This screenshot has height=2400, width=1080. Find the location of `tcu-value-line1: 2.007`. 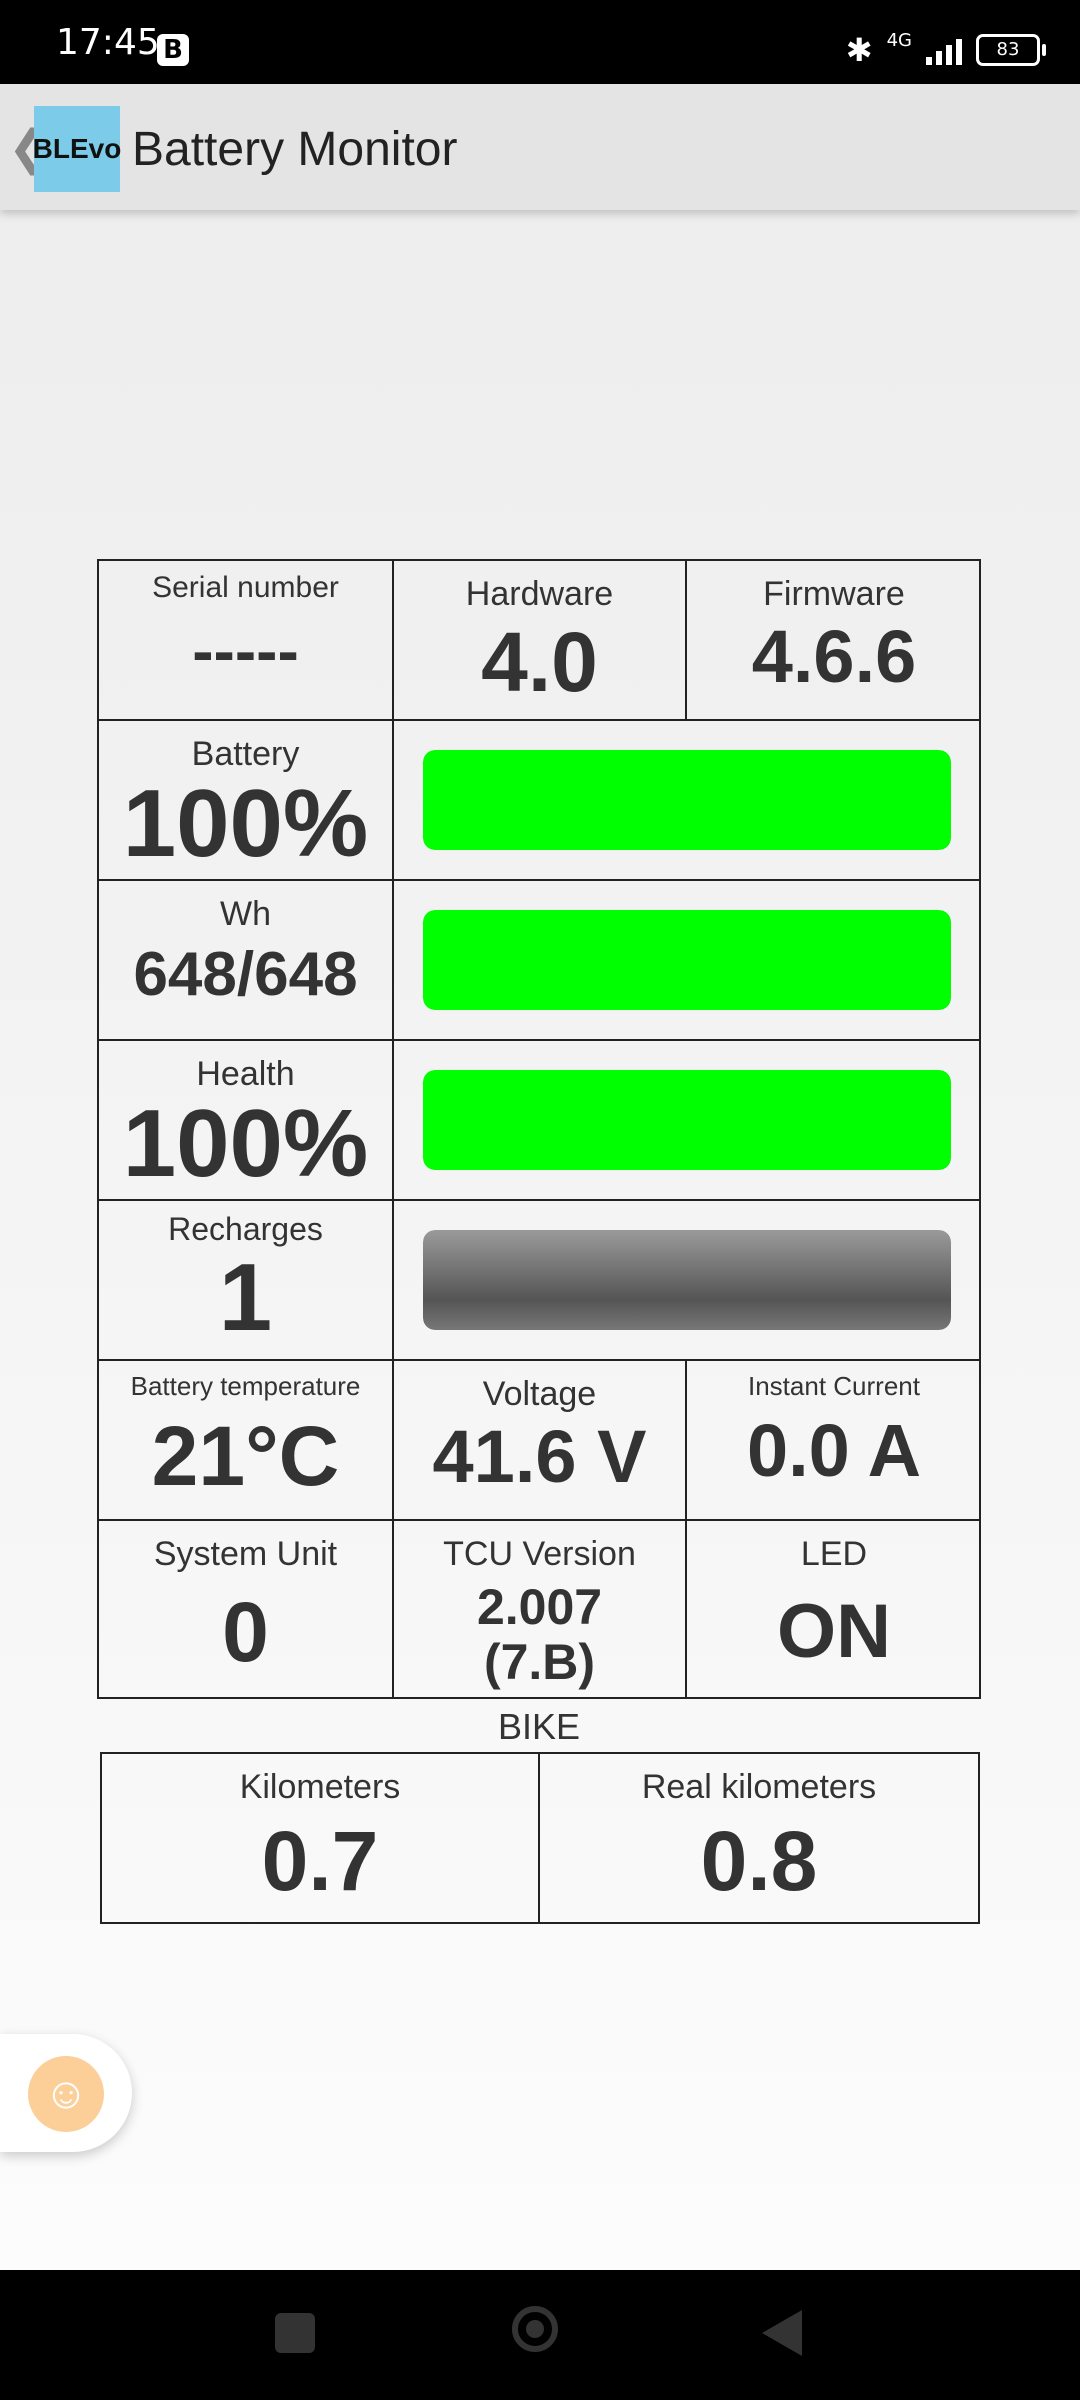

tcu-value-line1: 2.007 is located at coordinates (539, 1607).